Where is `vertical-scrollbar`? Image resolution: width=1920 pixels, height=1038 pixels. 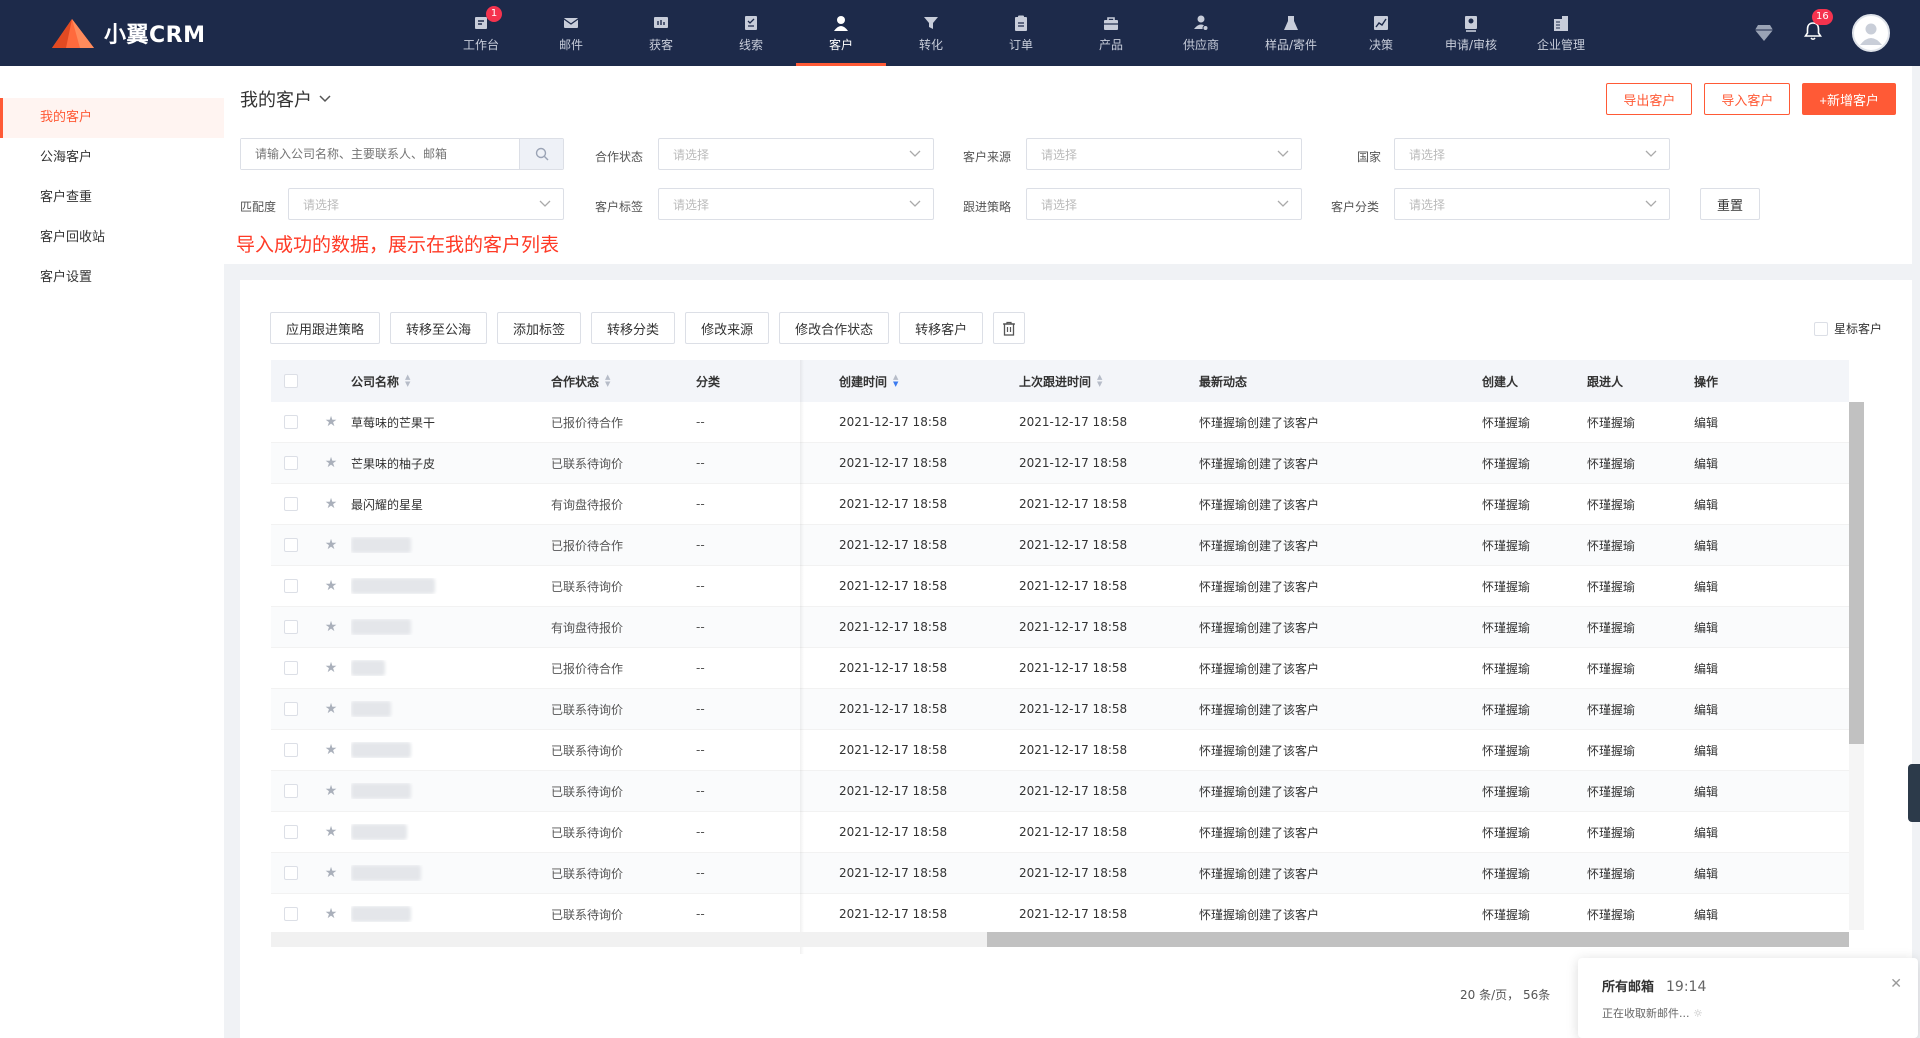
vertical-scrollbar is located at coordinates (1856, 666).